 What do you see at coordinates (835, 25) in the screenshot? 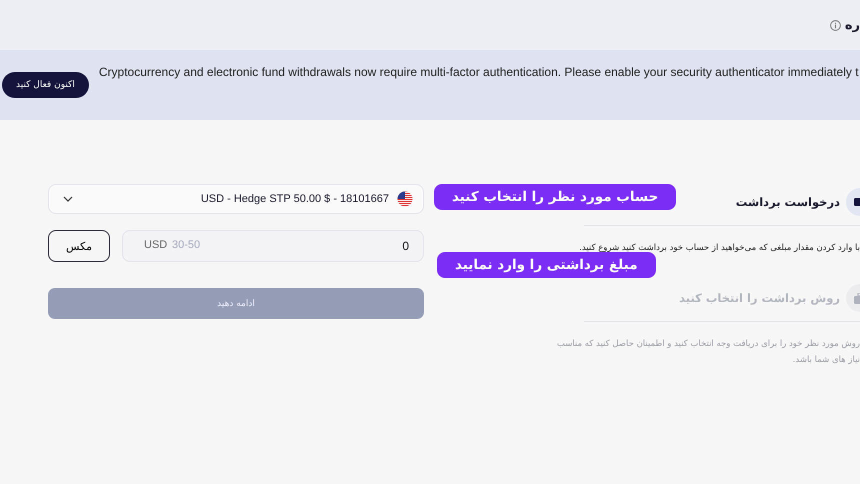
I see `info-icon` at bounding box center [835, 25].